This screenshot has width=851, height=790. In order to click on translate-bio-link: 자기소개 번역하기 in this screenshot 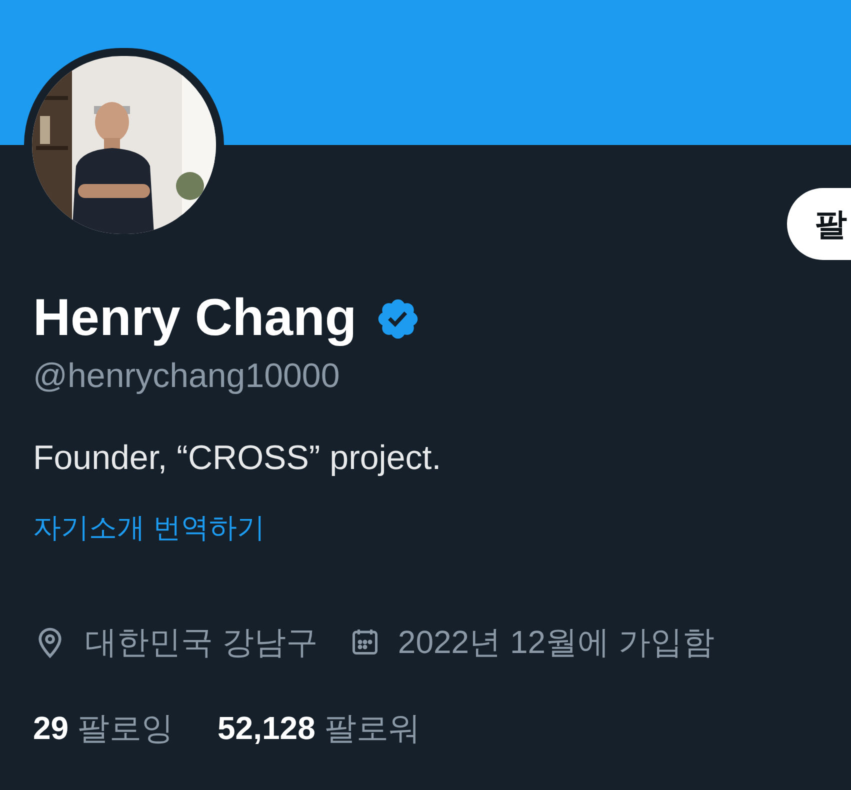, I will do `click(149, 528)`.